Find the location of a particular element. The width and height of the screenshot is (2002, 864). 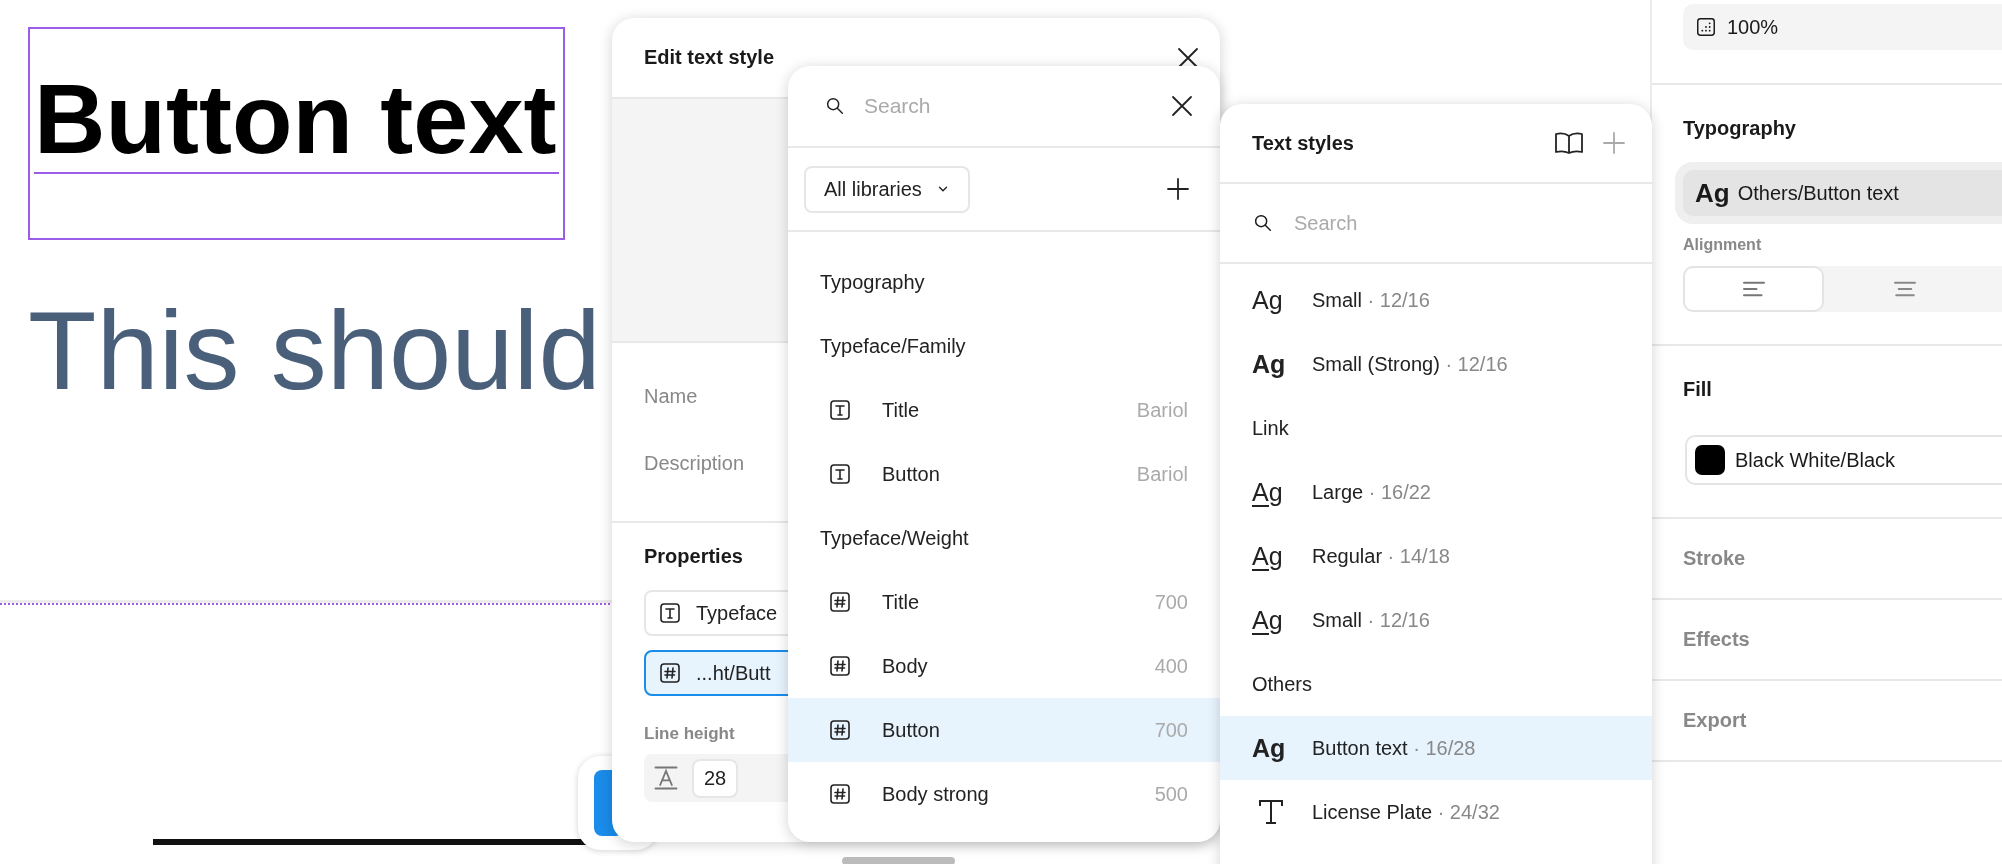

scrollbar-thumb is located at coordinates (898, 860).